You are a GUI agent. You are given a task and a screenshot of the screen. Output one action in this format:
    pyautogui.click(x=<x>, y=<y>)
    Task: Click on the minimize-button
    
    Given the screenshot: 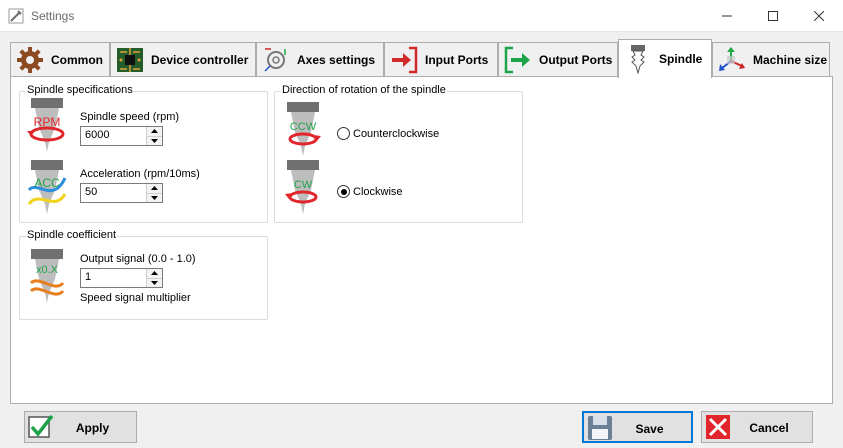 What is the action you would take?
    pyautogui.click(x=727, y=15)
    